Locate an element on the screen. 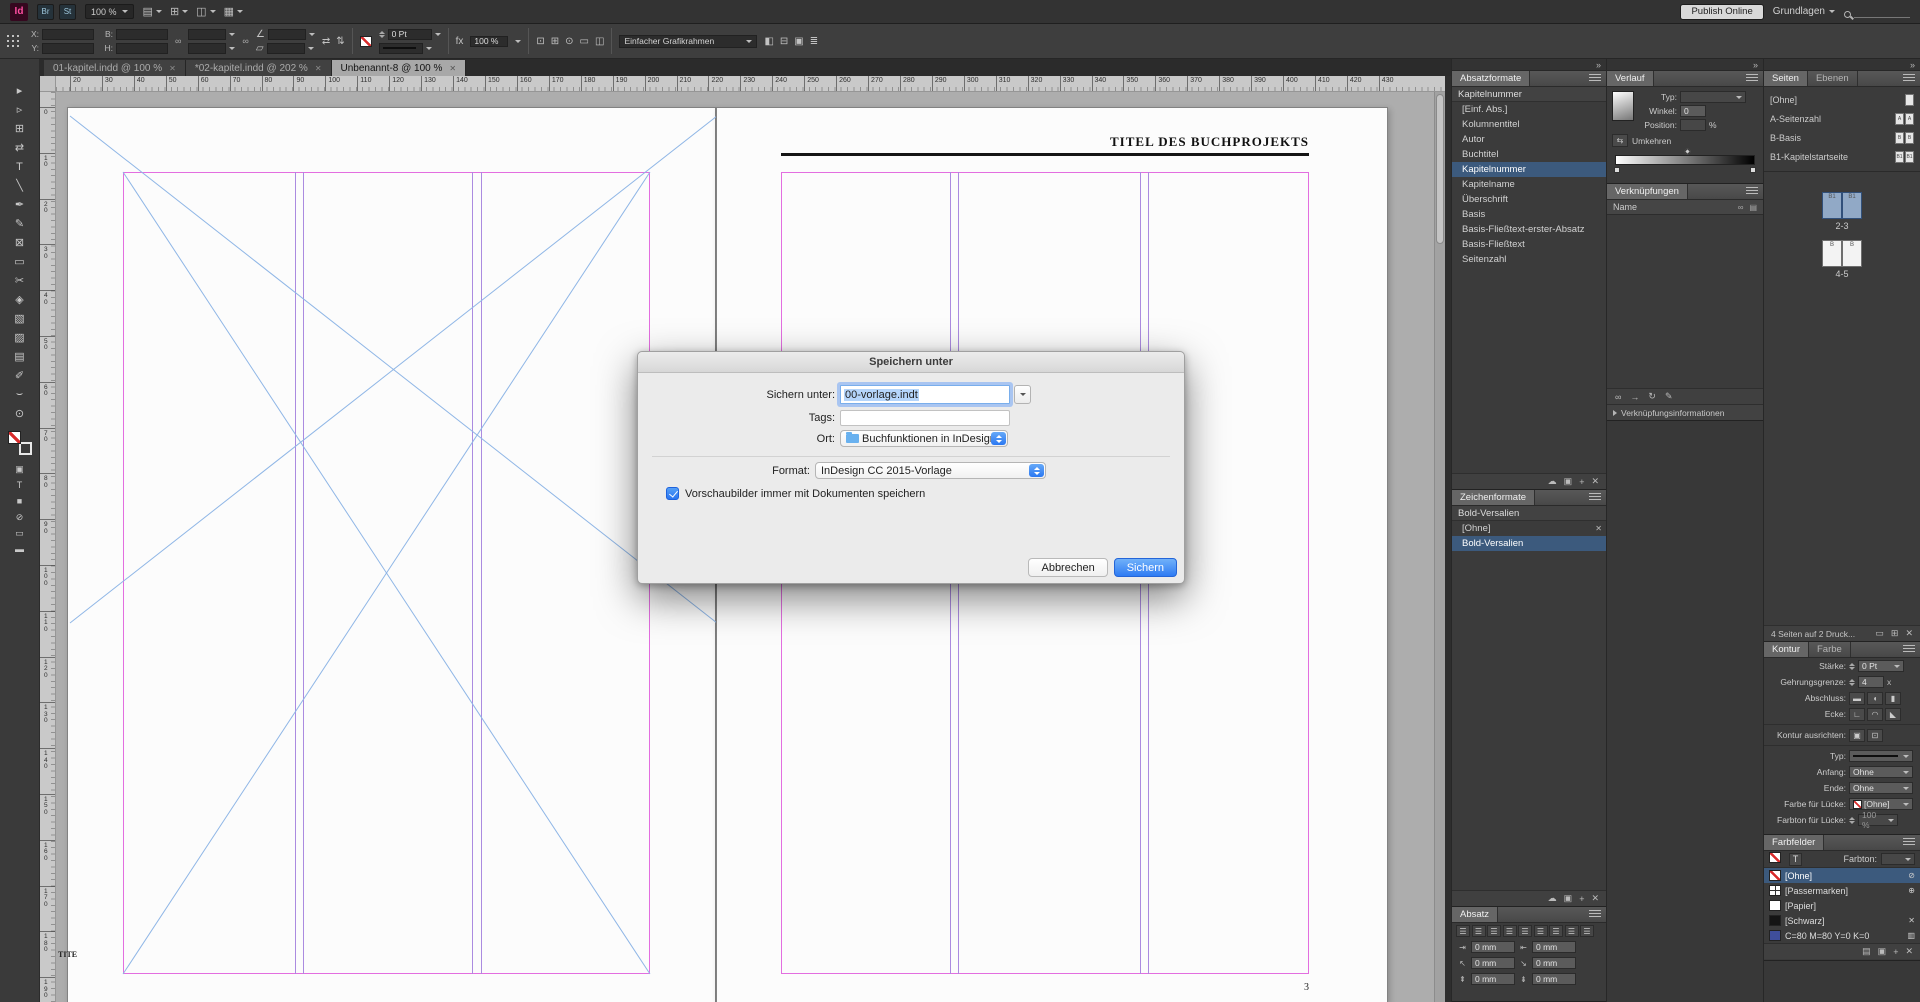  rectangle-frame-tool: ⊠ is located at coordinates (20, 242).